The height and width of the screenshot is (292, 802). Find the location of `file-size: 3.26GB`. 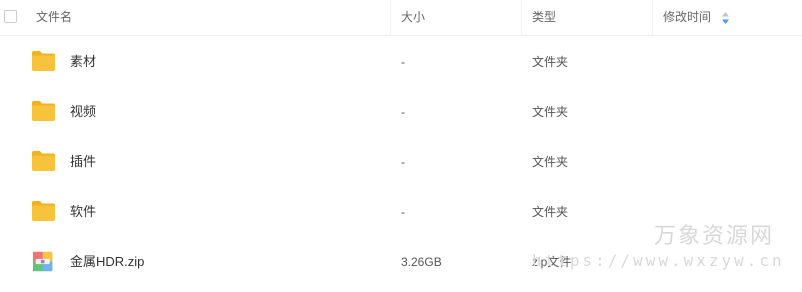

file-size: 3.26GB is located at coordinates (421, 262).